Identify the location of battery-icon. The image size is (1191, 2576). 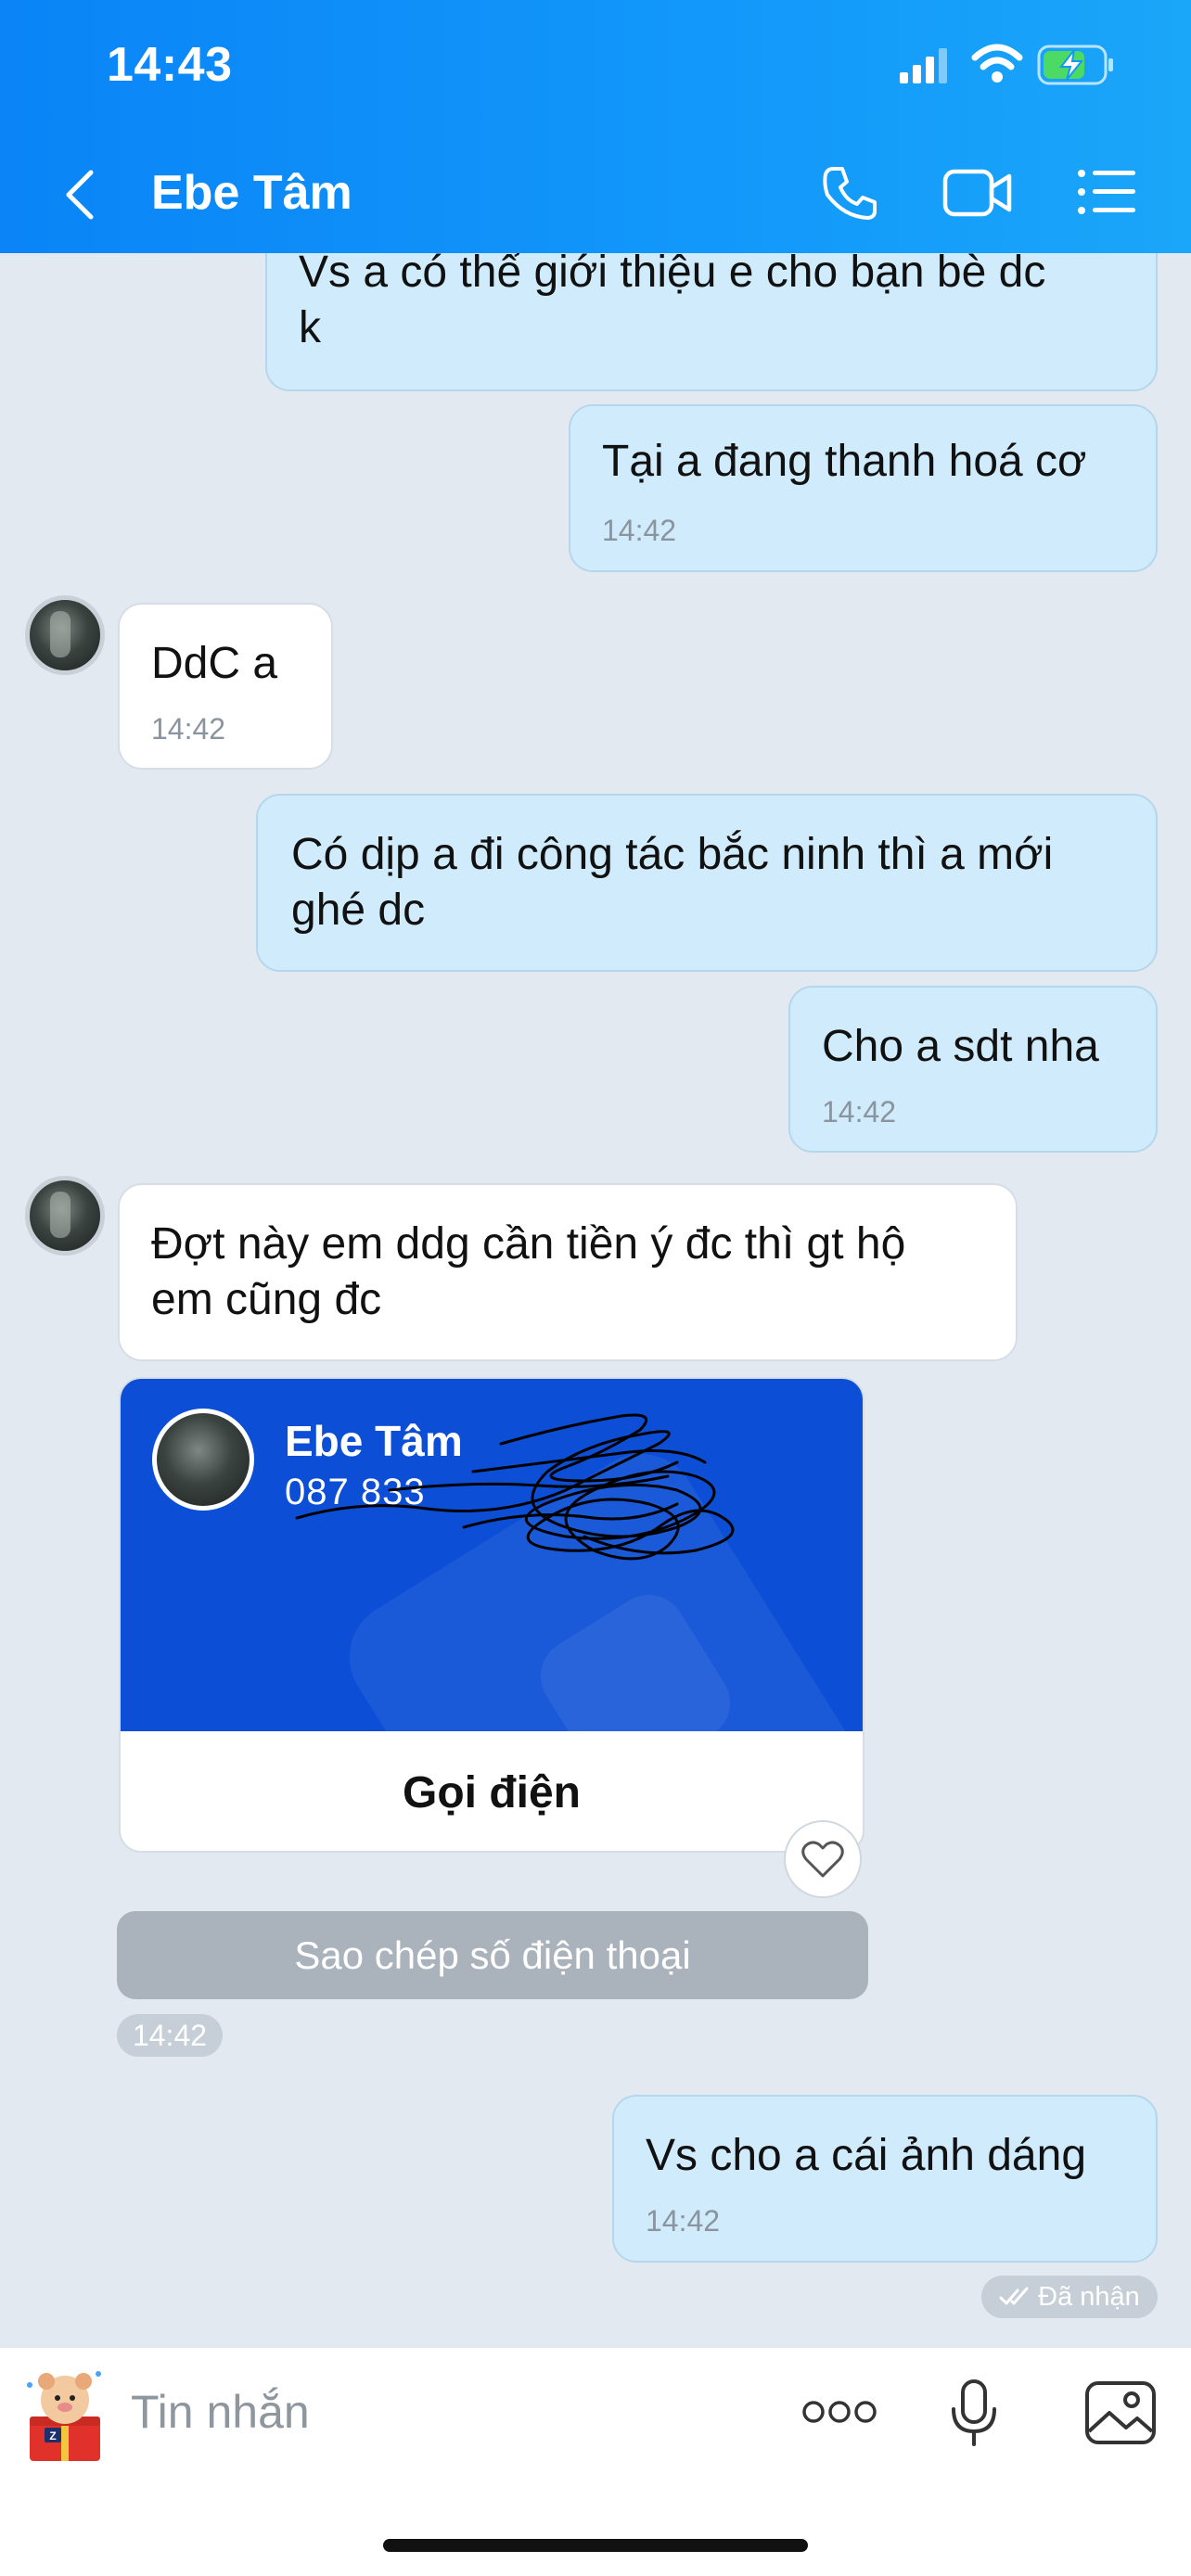
(1075, 65).